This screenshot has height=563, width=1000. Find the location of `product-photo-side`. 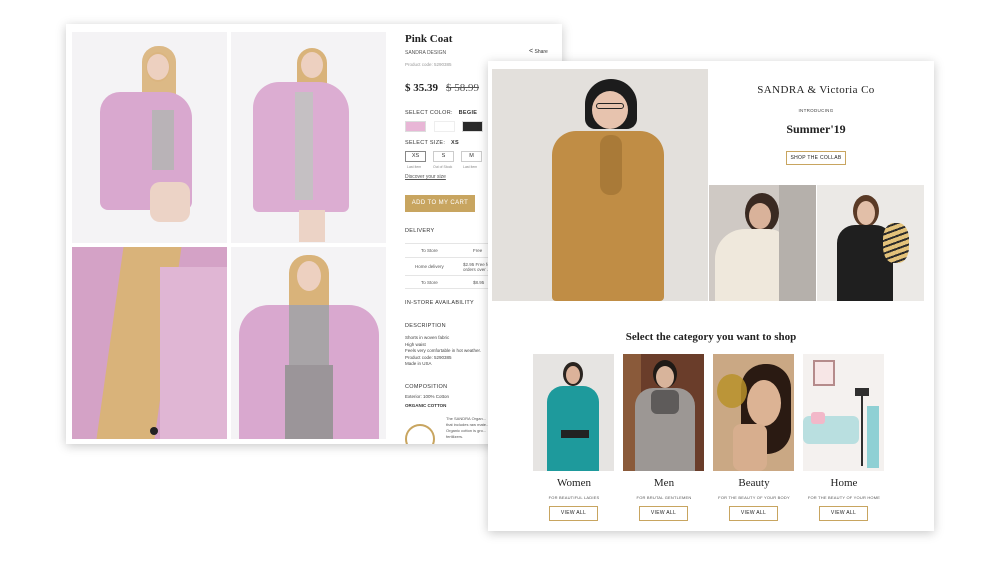

product-photo-side is located at coordinates (308, 343).